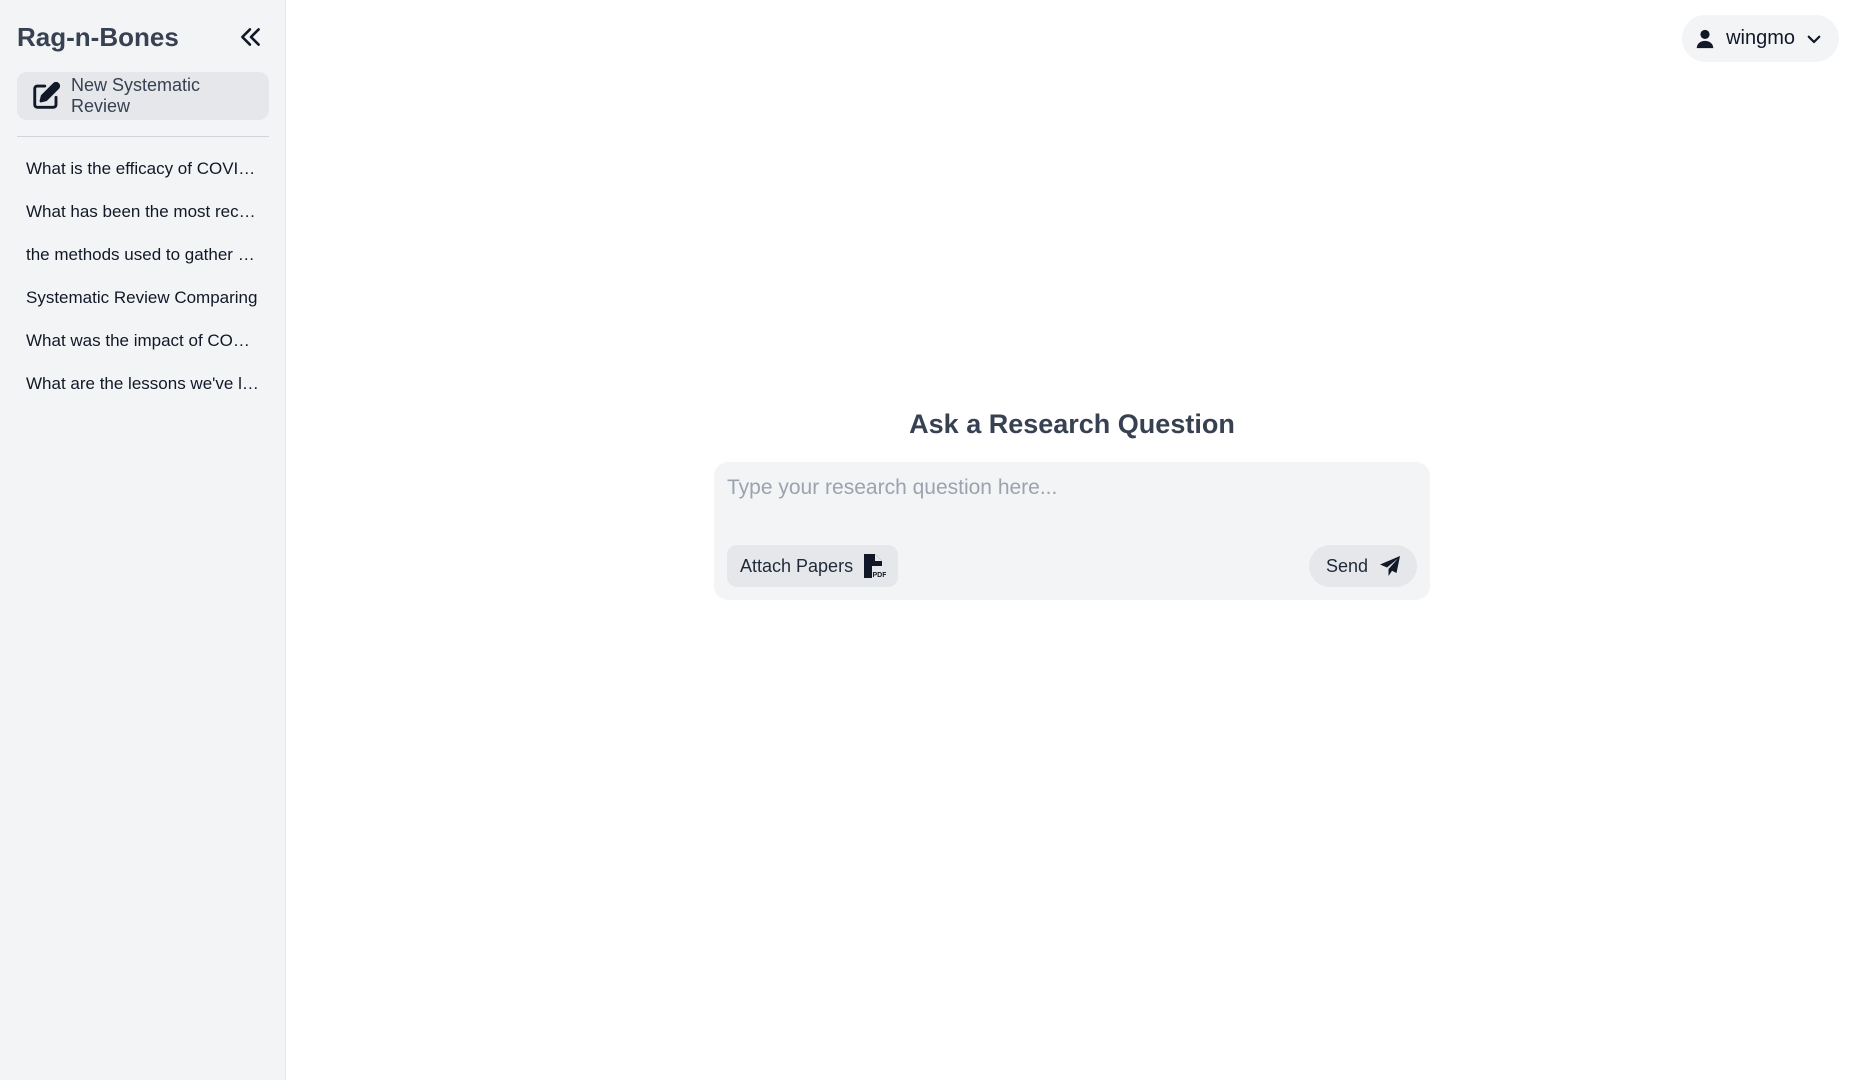 The width and height of the screenshot is (1855, 1080). Describe the element at coordinates (1705, 39) in the screenshot. I see `user-icon` at that location.